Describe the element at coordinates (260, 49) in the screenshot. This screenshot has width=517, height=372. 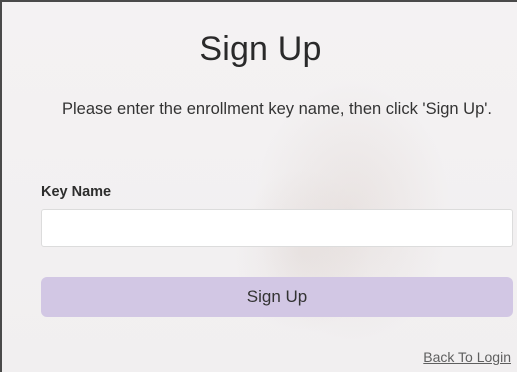
I see `page-title: Sign Up` at that location.